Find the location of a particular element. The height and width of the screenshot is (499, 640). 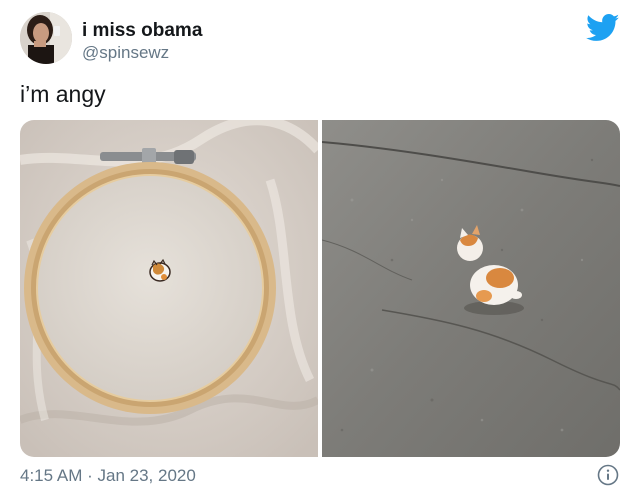

info-icon is located at coordinates (608, 475).